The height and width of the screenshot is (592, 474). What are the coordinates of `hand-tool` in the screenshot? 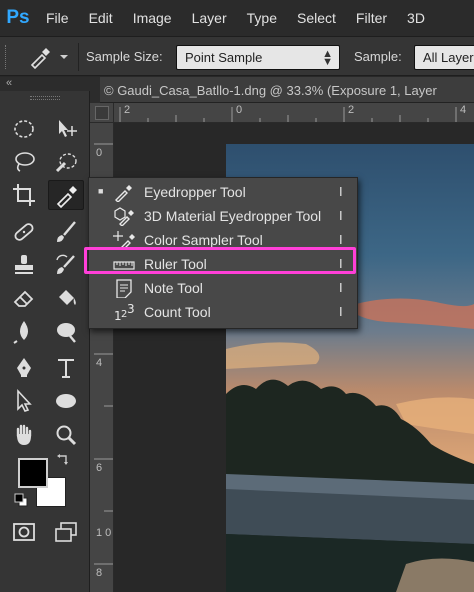 It's located at (24, 435).